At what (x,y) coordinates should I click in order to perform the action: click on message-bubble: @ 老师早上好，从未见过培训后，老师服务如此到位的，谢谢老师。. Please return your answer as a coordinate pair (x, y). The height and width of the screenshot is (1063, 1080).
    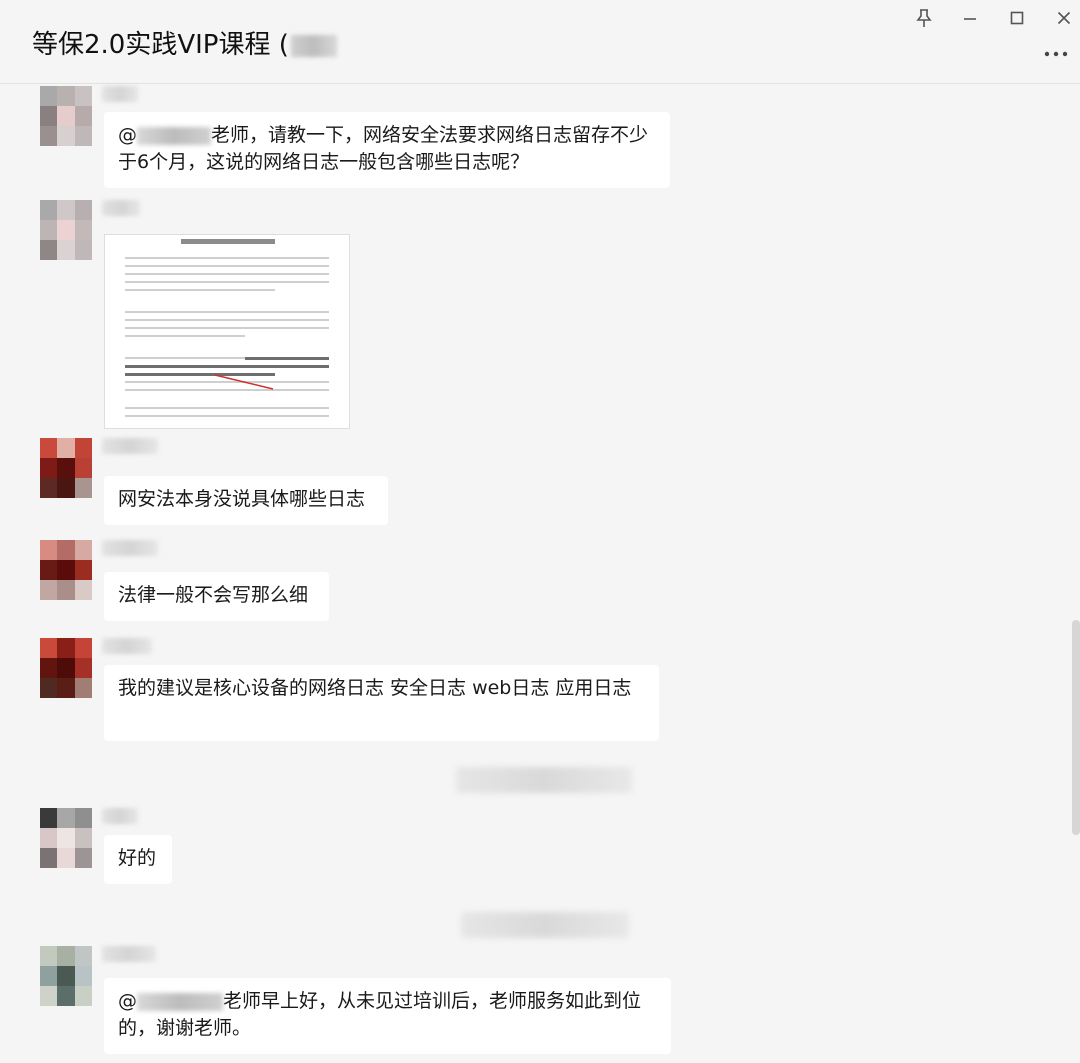
    Looking at the image, I should click on (387, 1016).